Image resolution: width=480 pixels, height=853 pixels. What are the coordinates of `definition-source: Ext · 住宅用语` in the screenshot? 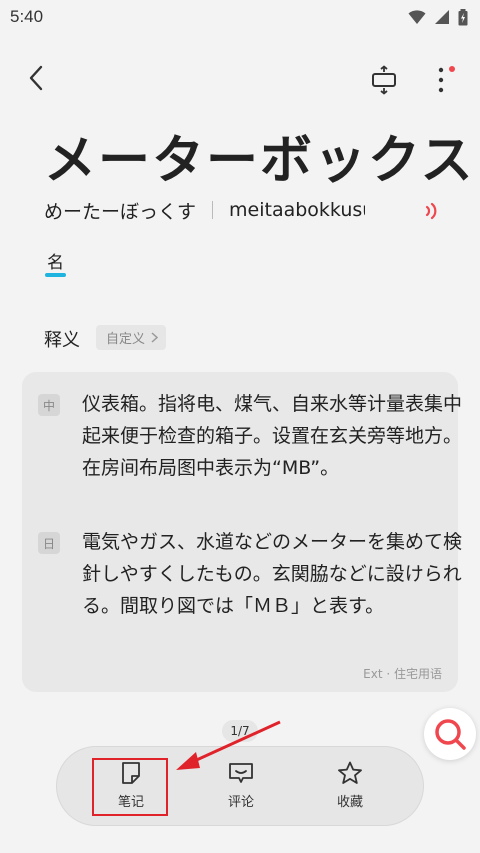 It's located at (402, 674).